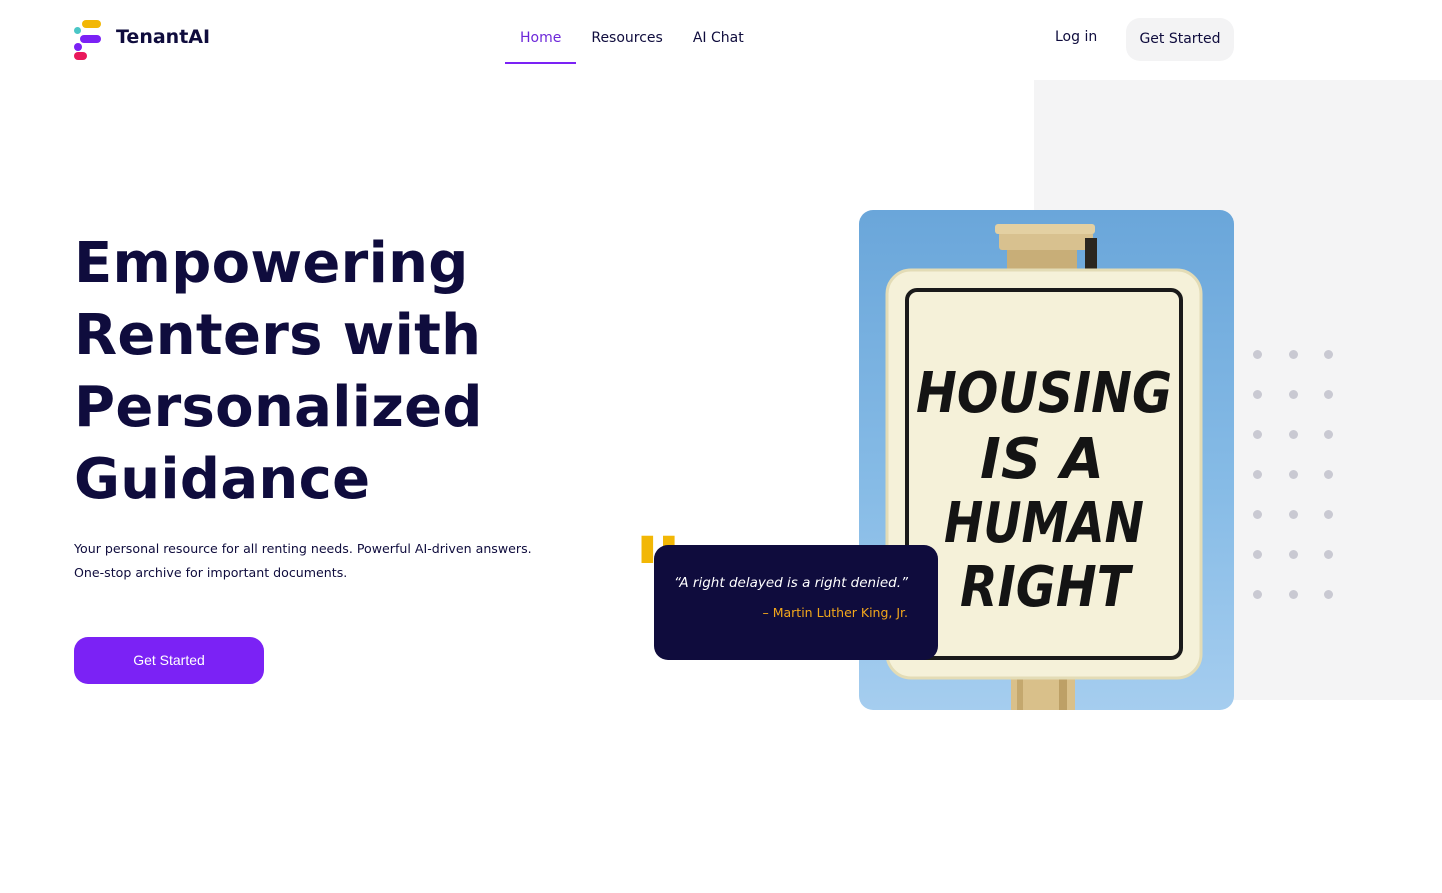 This screenshot has width=1442, height=893. I want to click on sign-line-4: RIGHT, so click(1046, 587).